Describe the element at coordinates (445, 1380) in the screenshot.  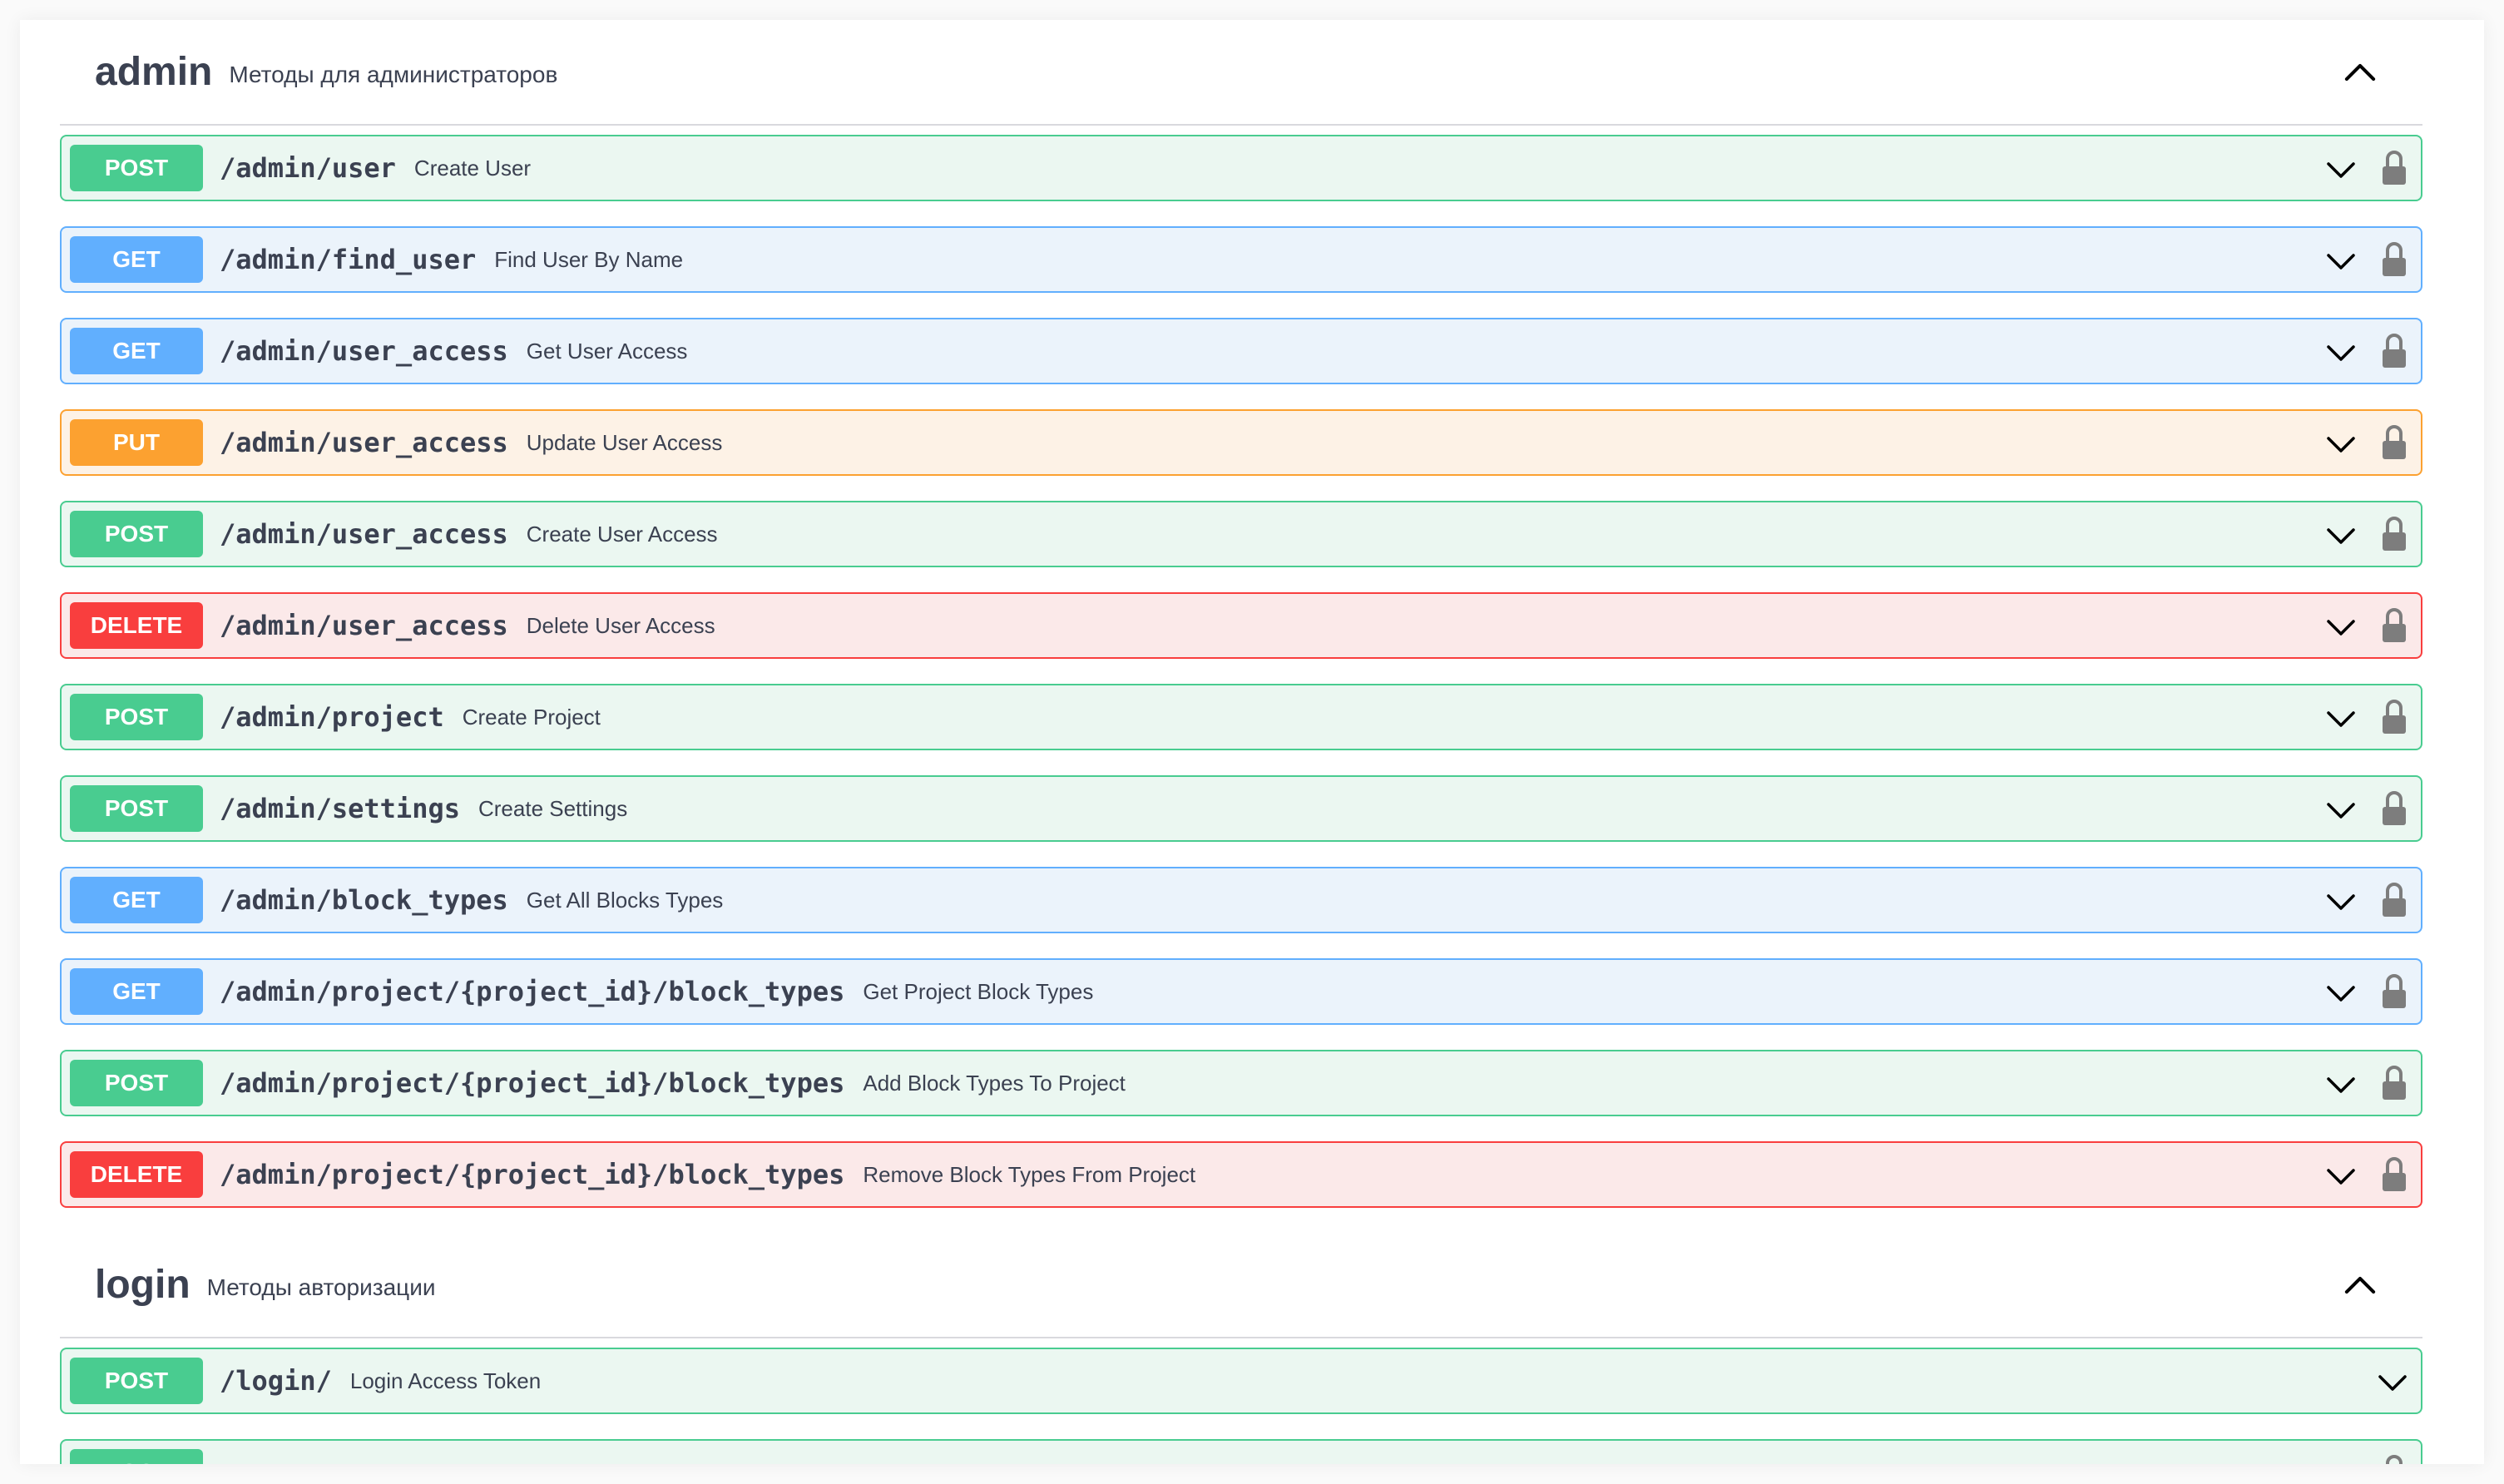
I see `operation-summary: Login Access Token` at that location.